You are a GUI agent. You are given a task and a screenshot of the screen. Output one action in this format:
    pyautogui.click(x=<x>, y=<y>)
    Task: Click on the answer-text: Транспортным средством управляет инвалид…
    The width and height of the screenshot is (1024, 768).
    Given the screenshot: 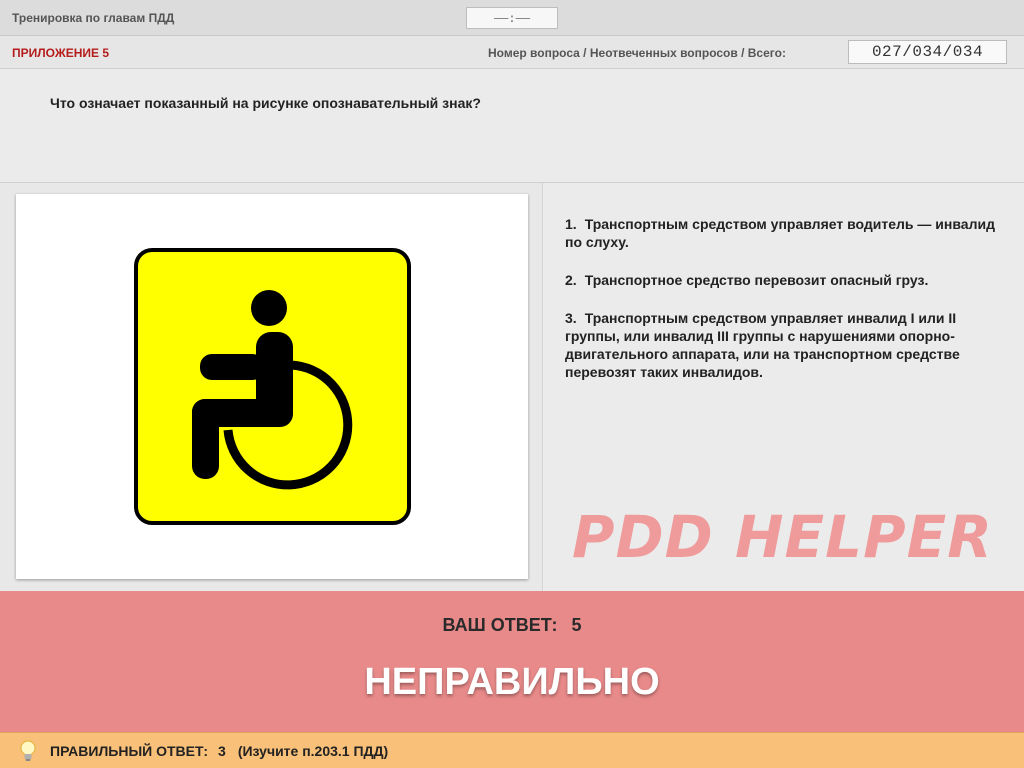 What is the action you would take?
    pyautogui.click(x=762, y=345)
    